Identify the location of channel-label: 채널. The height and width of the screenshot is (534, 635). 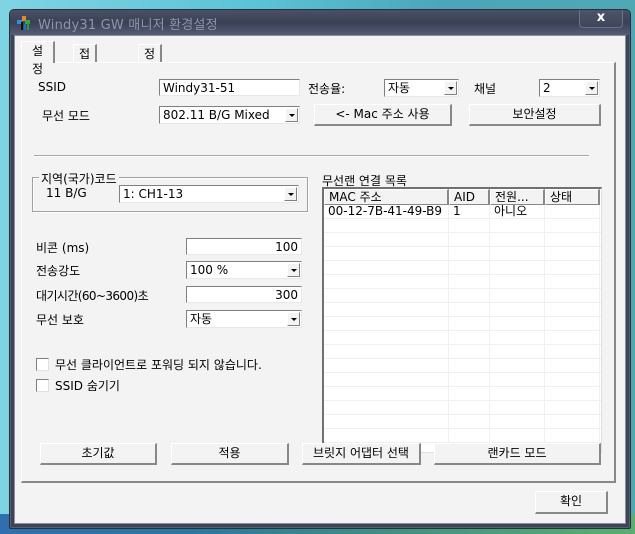
(485, 89).